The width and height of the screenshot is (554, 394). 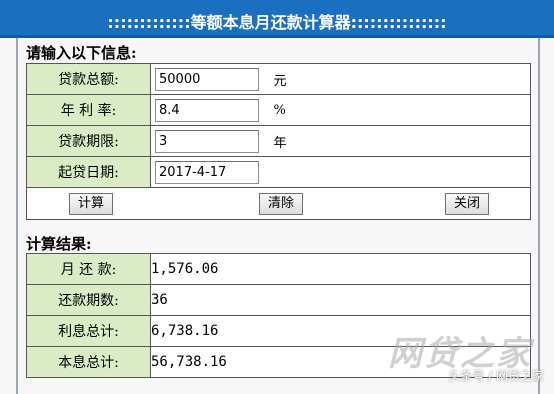 What do you see at coordinates (88, 172) in the screenshot?
I see `start-date-label: 起贷日期:` at bounding box center [88, 172].